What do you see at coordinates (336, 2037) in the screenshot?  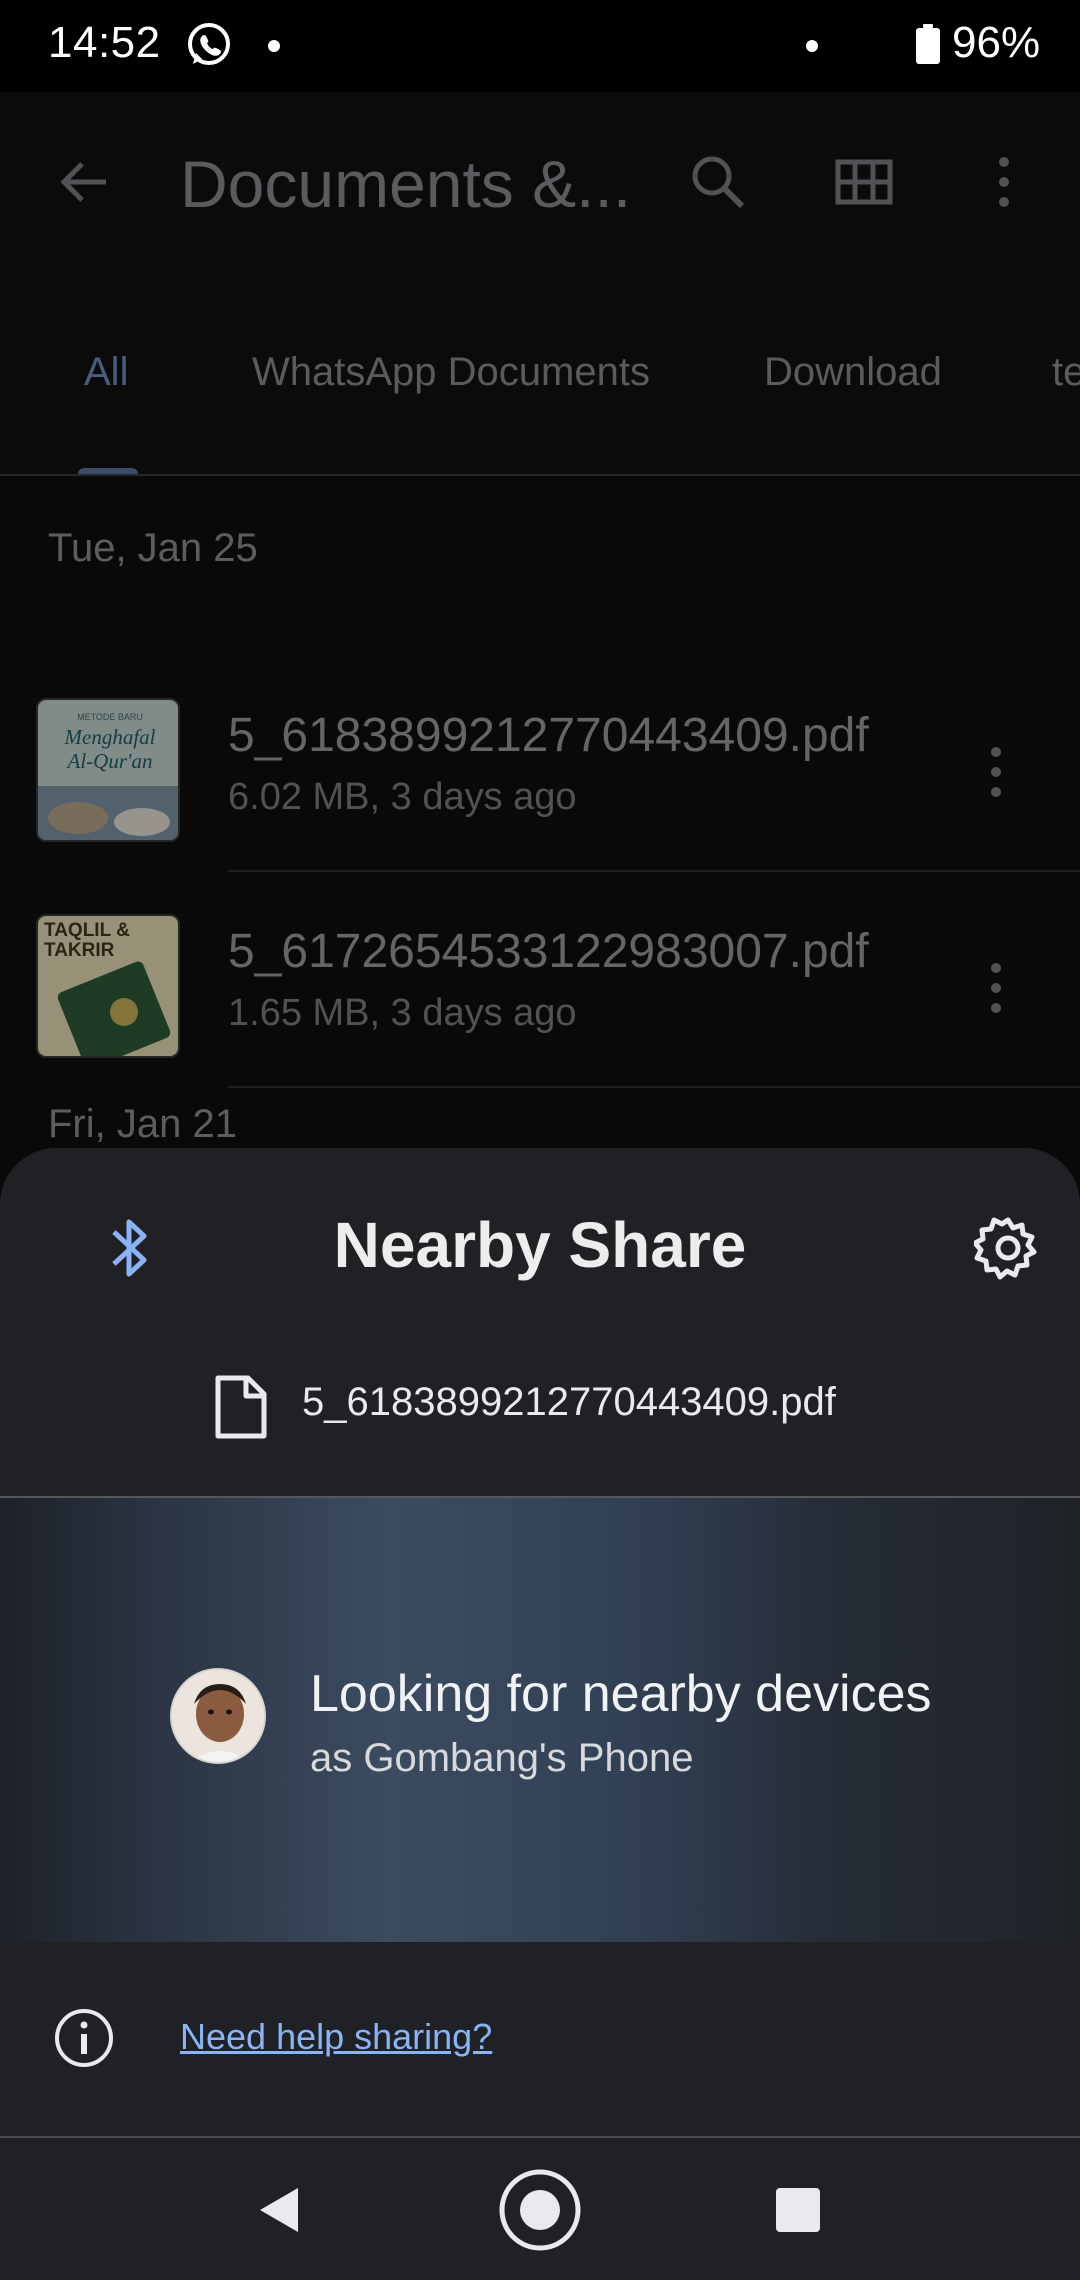 I see `need-help-sharing-link: Need help sharing?` at bounding box center [336, 2037].